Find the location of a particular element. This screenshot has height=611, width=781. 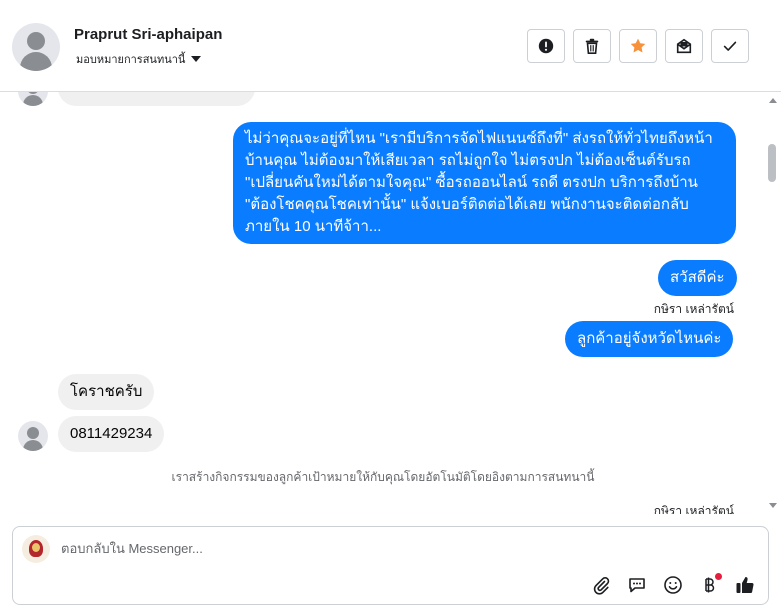

attach-button is located at coordinates (601, 585).